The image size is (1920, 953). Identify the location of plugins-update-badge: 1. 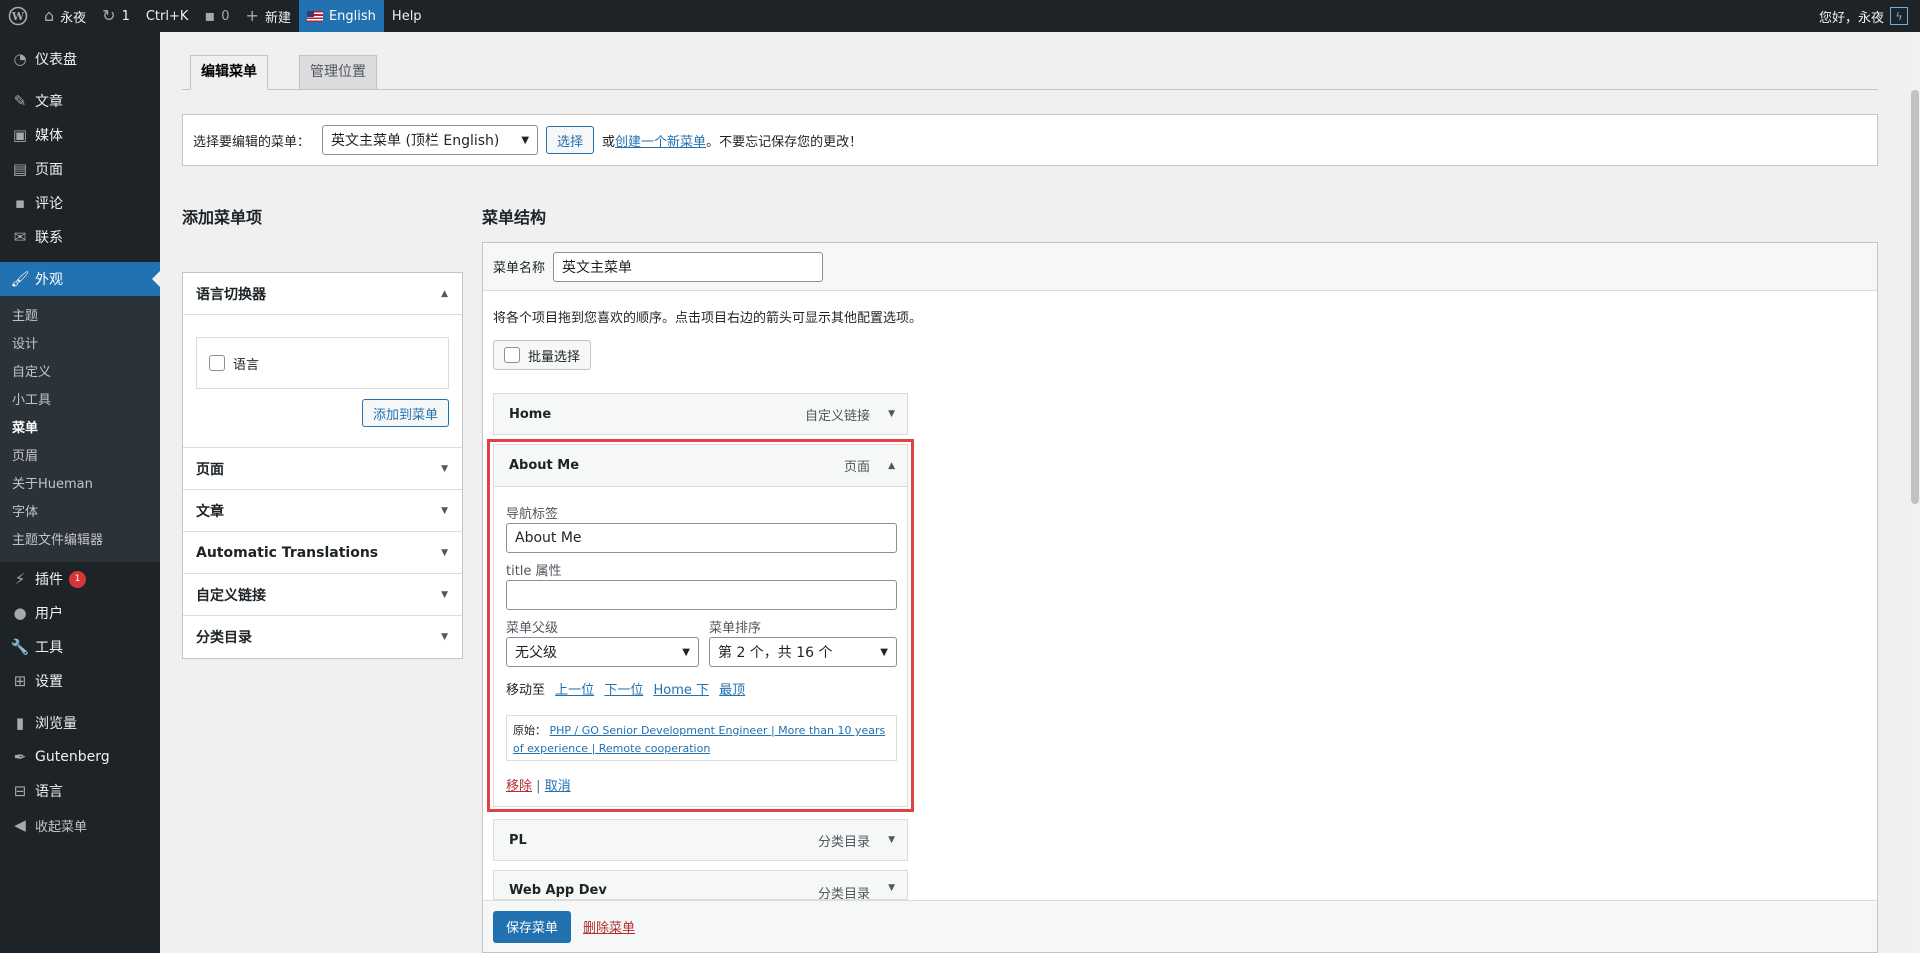
(77, 579).